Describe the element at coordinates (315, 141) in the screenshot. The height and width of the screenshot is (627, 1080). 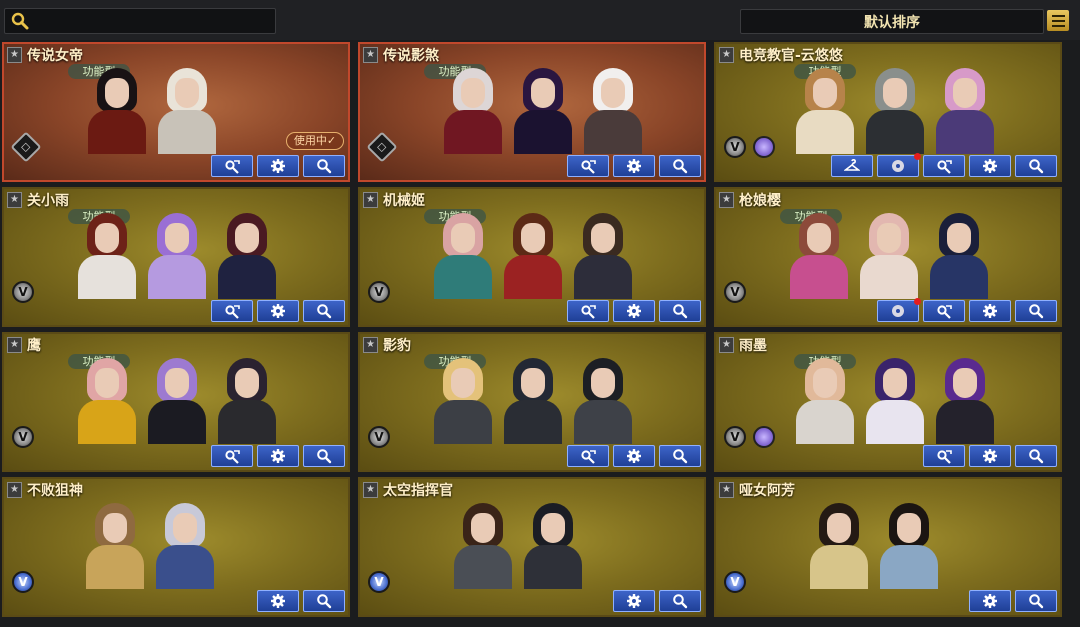
I see `in-use-badge: 使用中✓` at that location.